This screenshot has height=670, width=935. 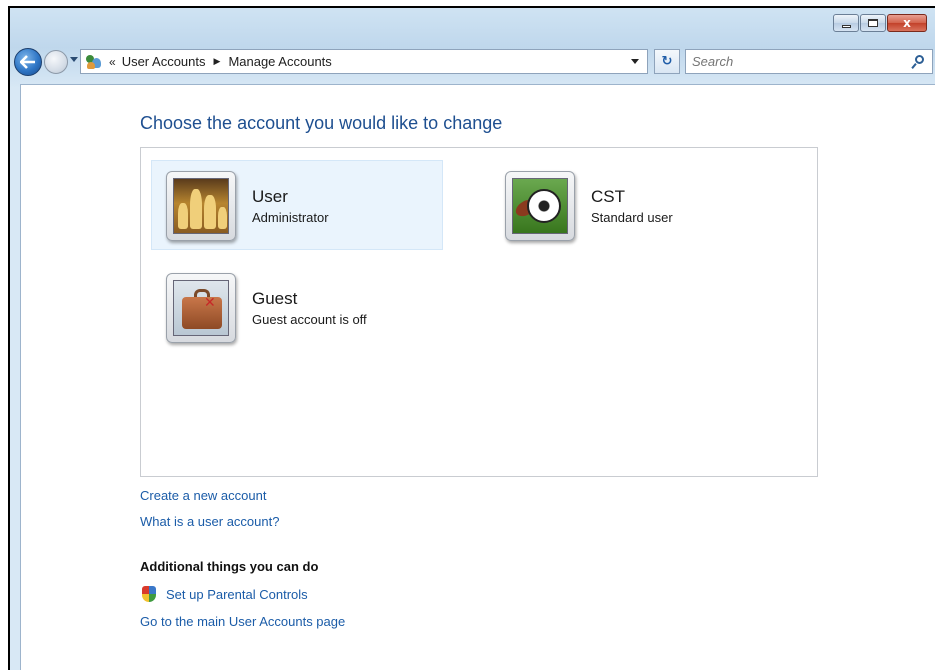 I want to click on create-account-link: Create a new account, so click(x=203, y=495).